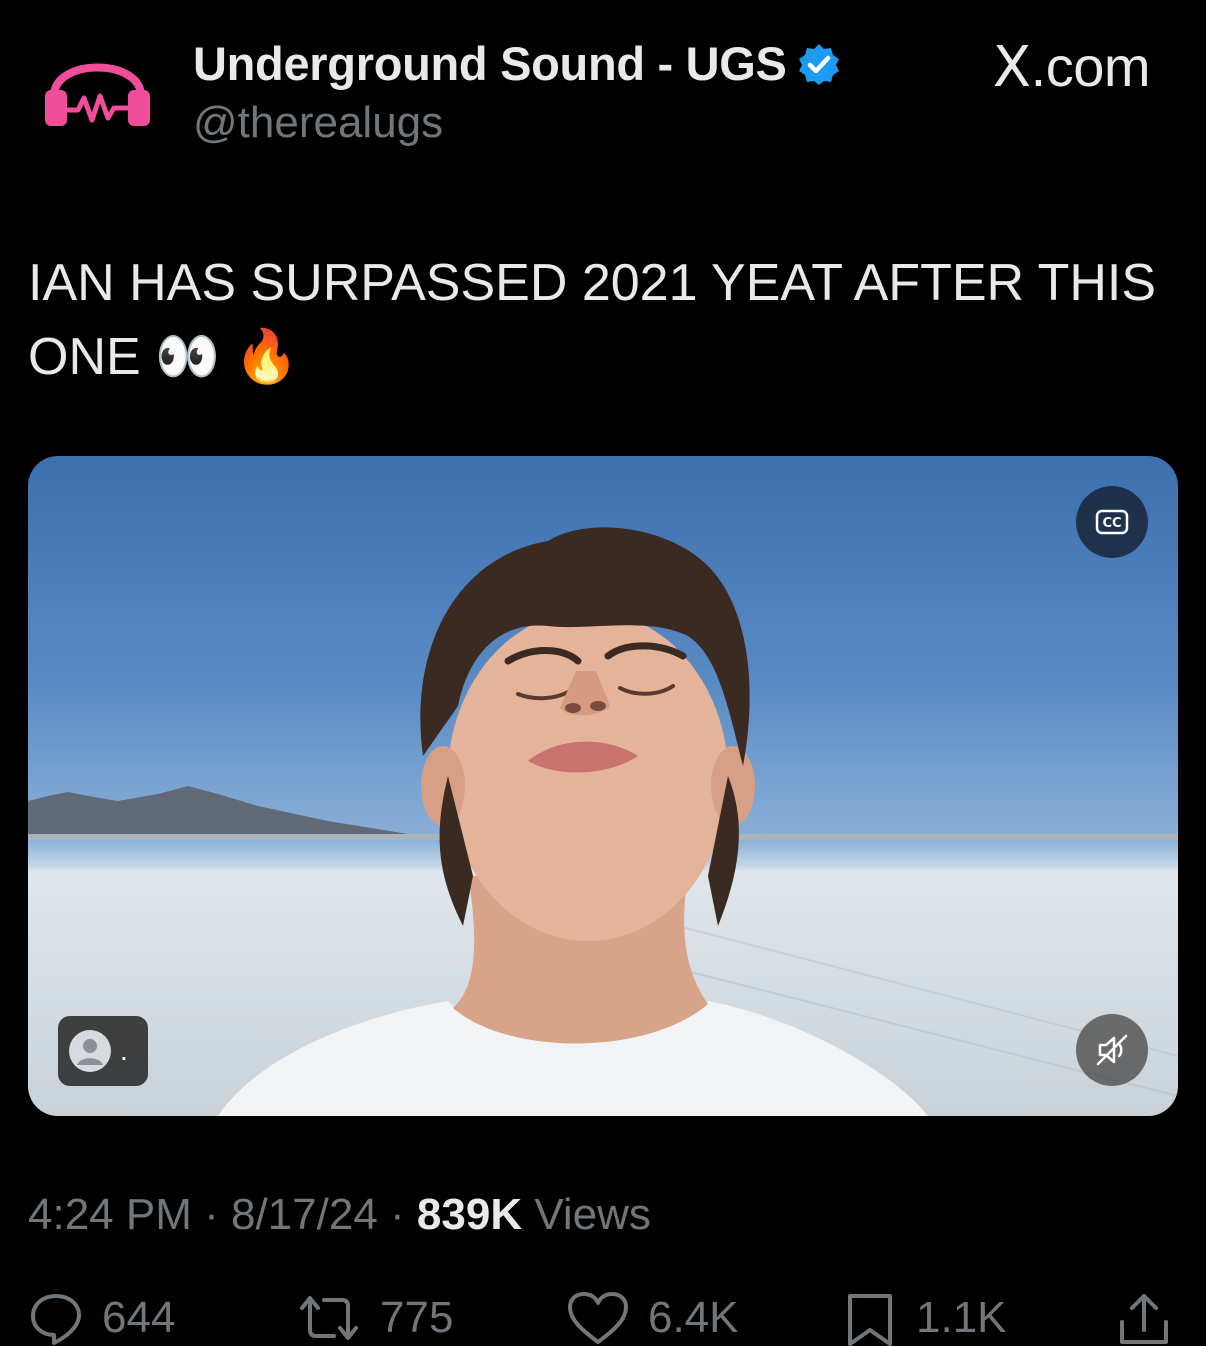  I want to click on bookmark-count: 1.1K, so click(961, 1317).